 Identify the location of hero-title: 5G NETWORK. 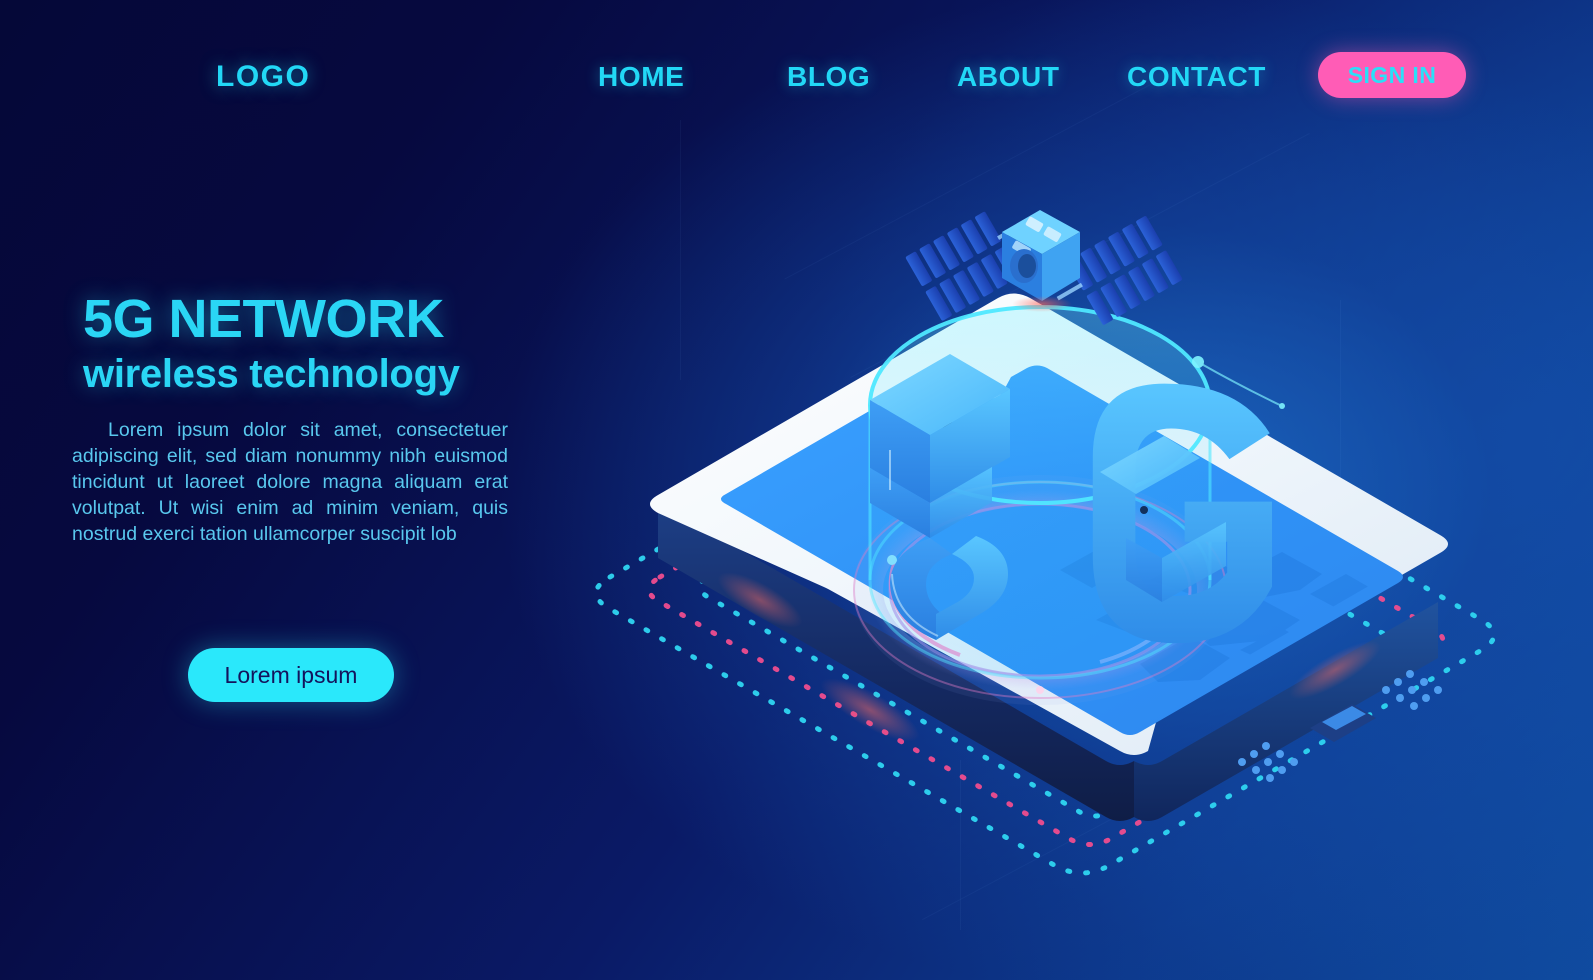
(264, 319).